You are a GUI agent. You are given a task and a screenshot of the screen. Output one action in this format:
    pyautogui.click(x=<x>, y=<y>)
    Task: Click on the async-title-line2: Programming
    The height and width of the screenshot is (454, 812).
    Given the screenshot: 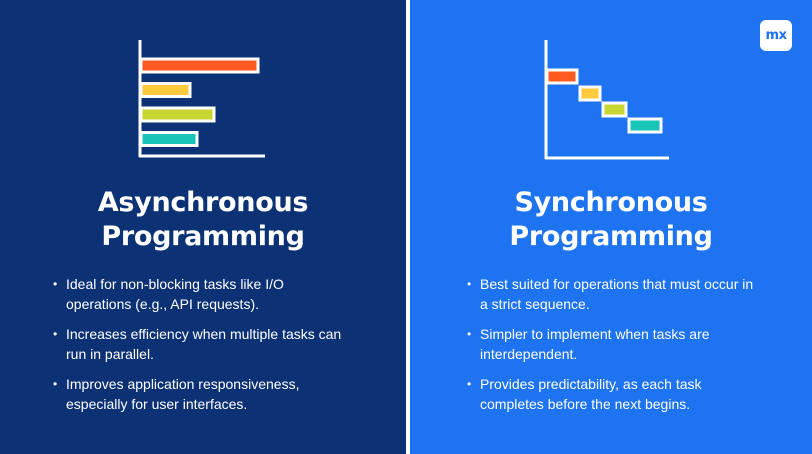 What is the action you would take?
    pyautogui.click(x=203, y=236)
    